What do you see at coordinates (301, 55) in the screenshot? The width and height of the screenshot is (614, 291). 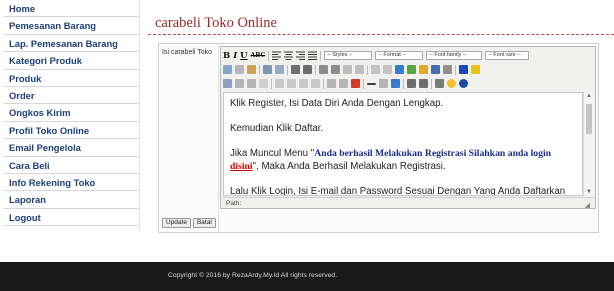 I see `align-right-icon` at bounding box center [301, 55].